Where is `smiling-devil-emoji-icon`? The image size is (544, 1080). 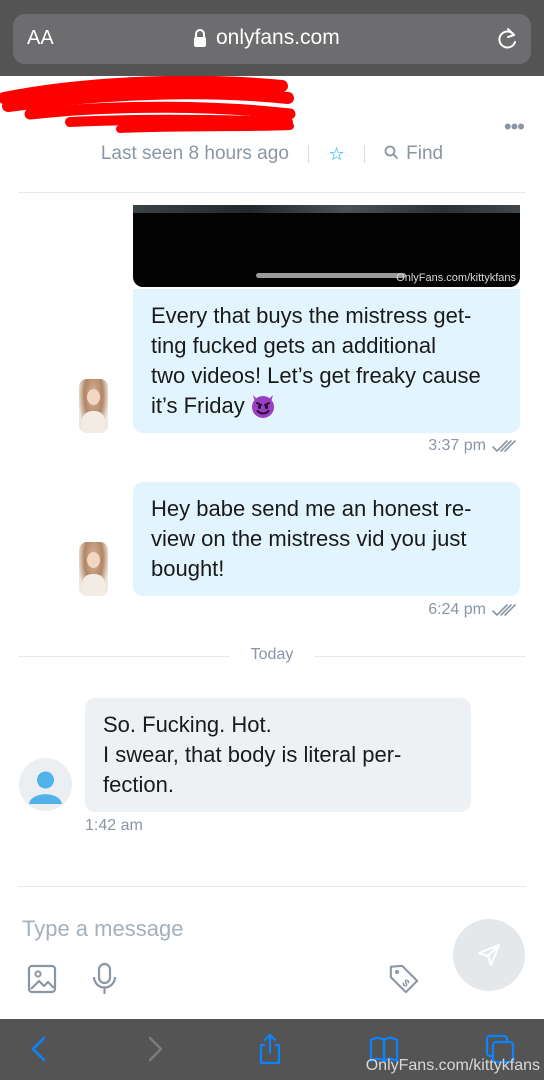
smiling-devil-emoji-icon is located at coordinates (262, 406).